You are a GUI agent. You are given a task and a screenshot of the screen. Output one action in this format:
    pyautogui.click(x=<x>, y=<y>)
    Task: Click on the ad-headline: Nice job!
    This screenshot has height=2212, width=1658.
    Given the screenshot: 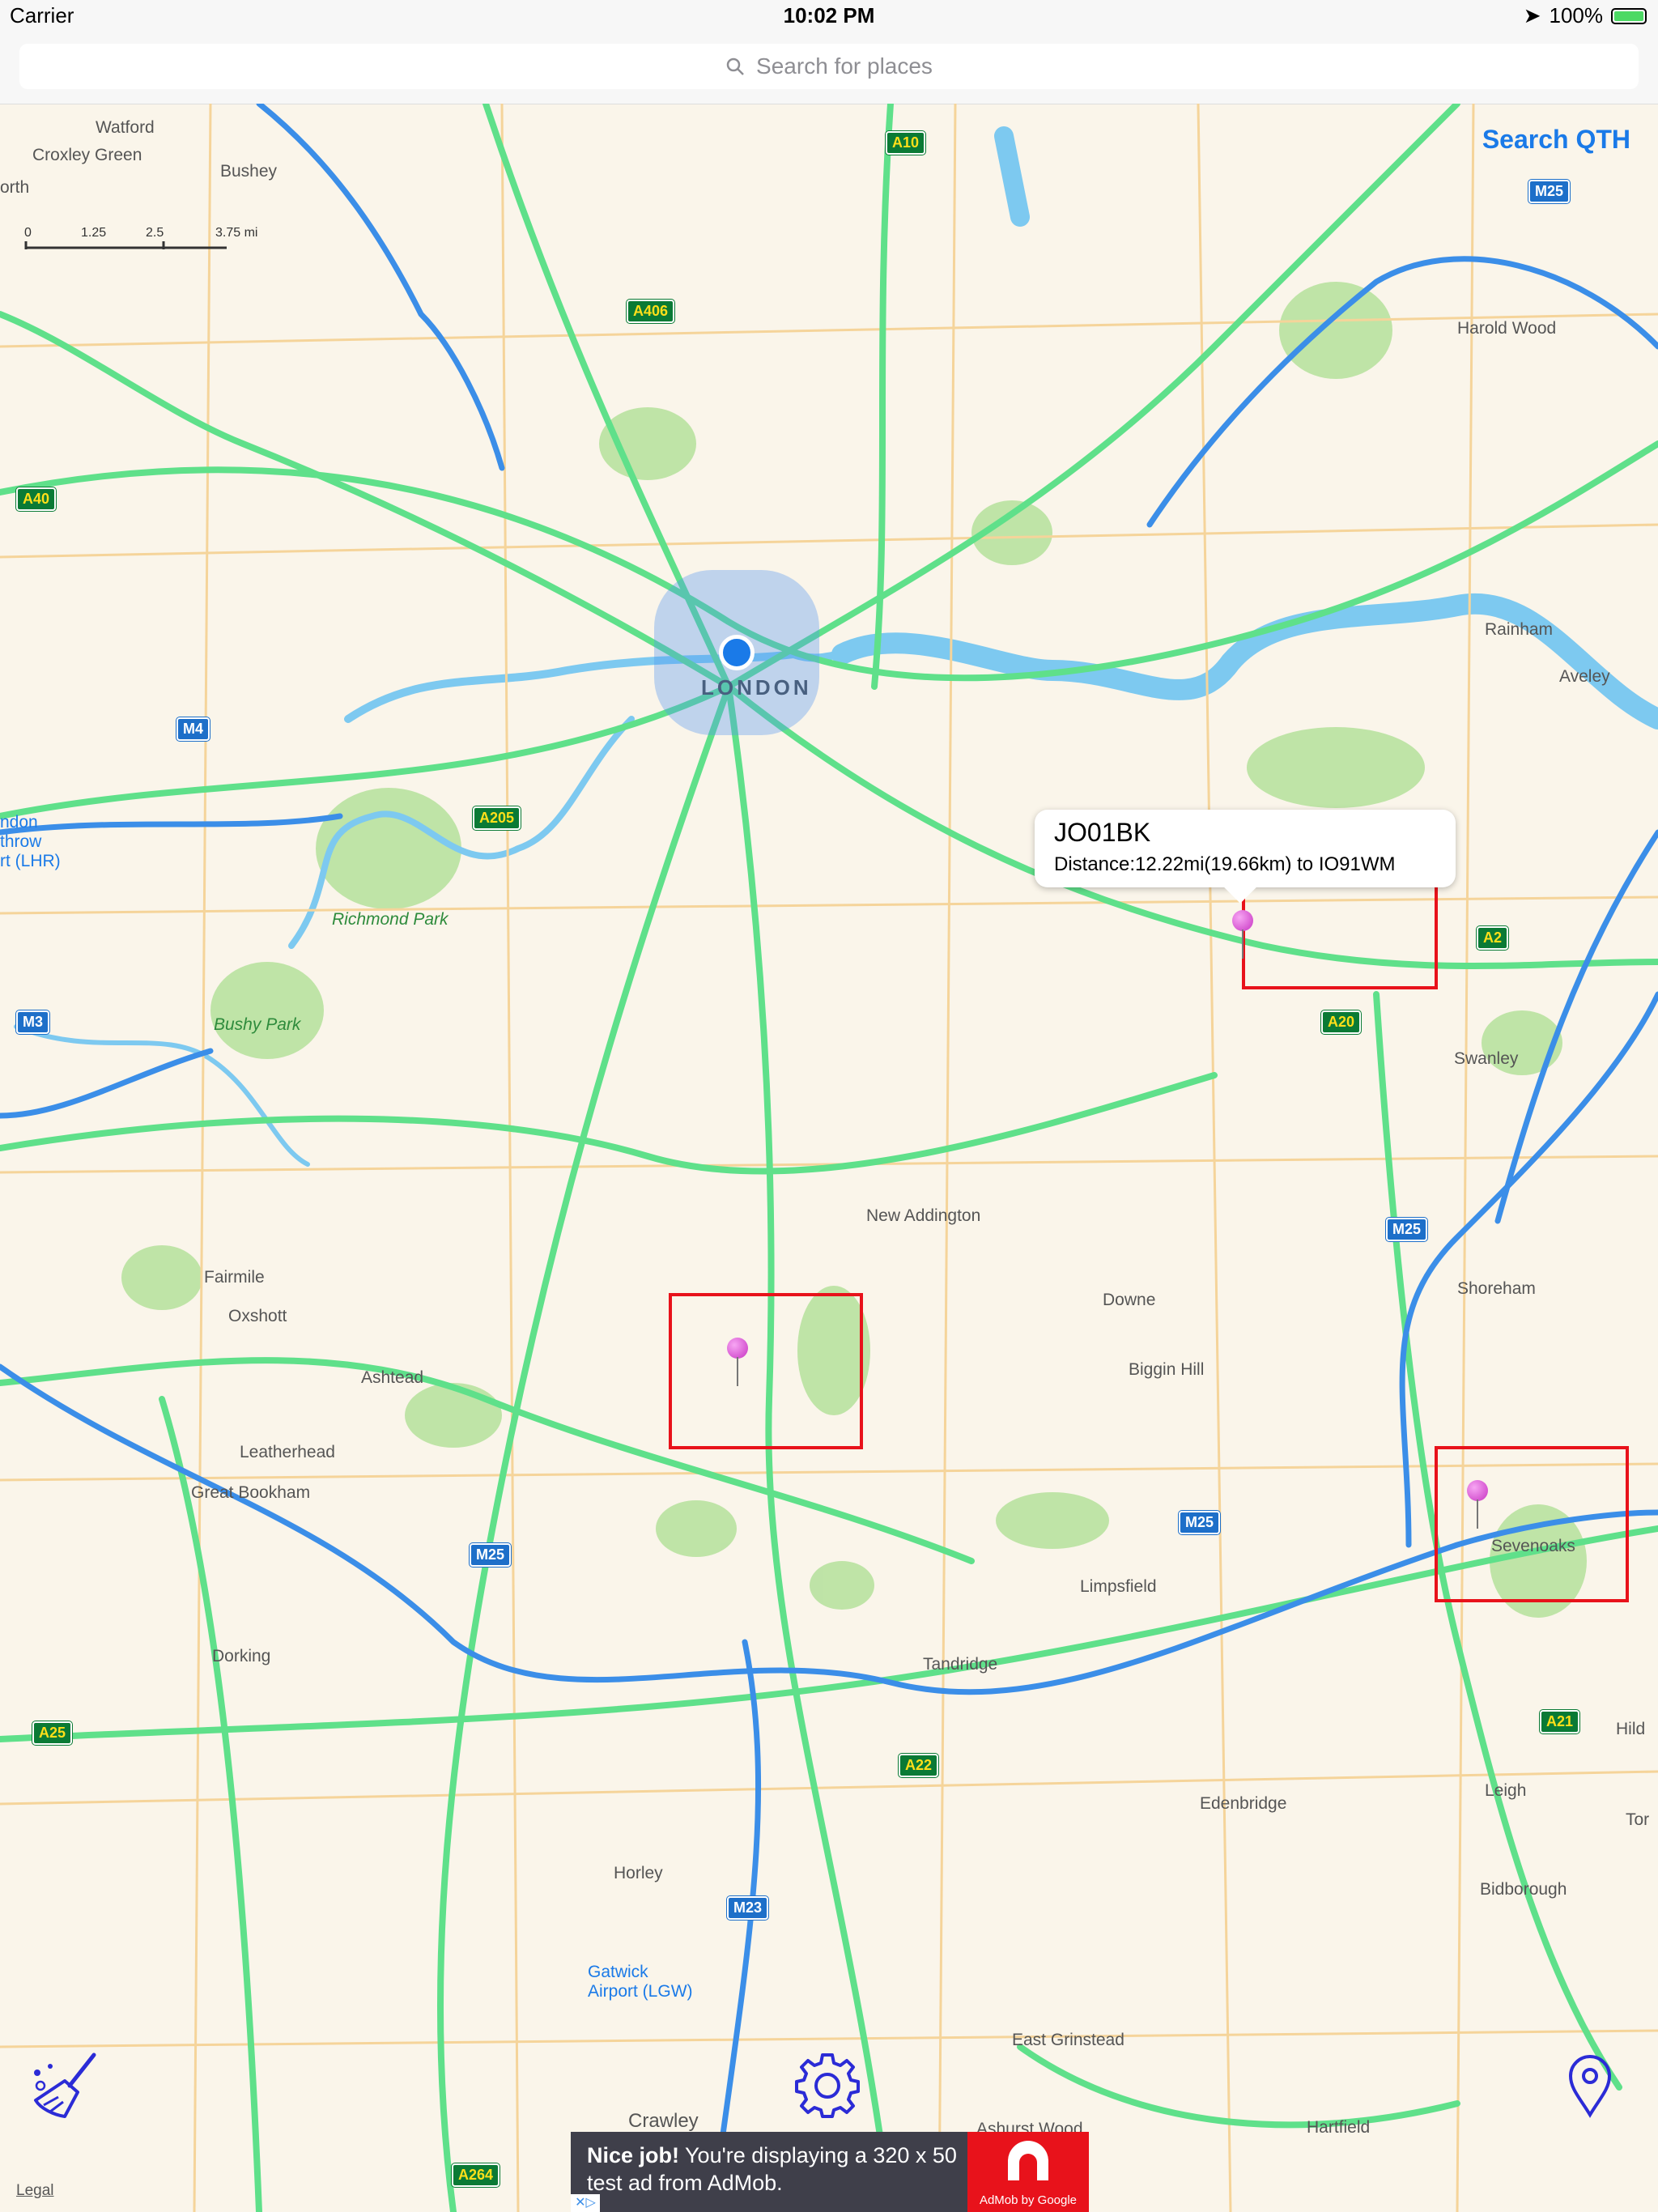 What is the action you would take?
    pyautogui.click(x=633, y=2155)
    